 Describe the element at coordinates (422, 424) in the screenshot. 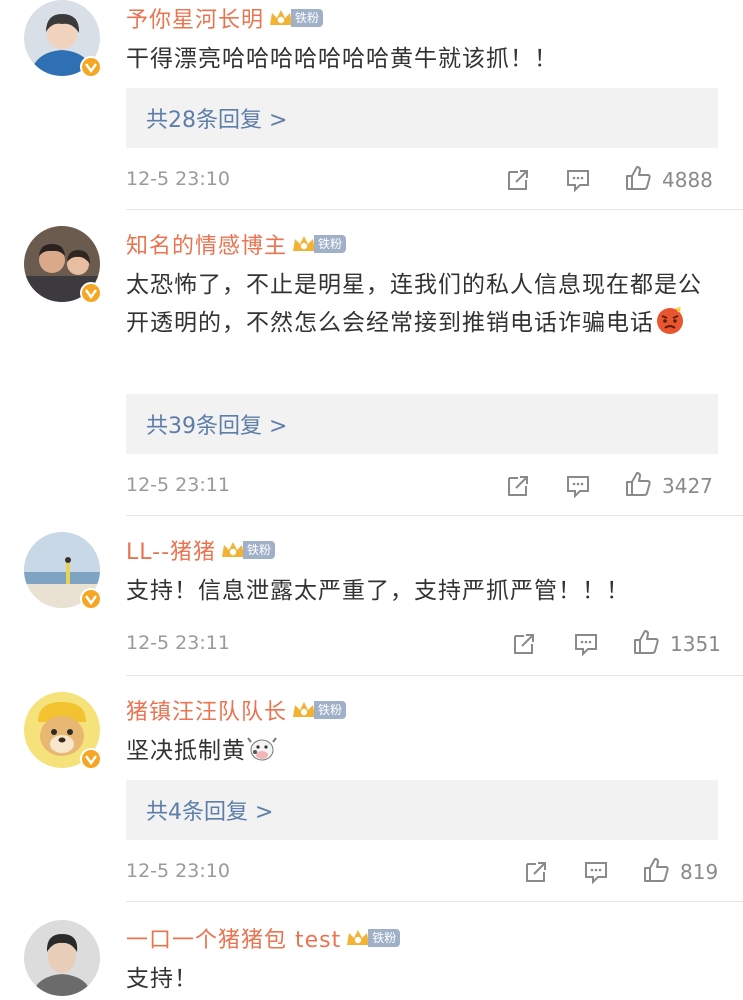

I see `view-replies-button: 共39条回复 >` at that location.